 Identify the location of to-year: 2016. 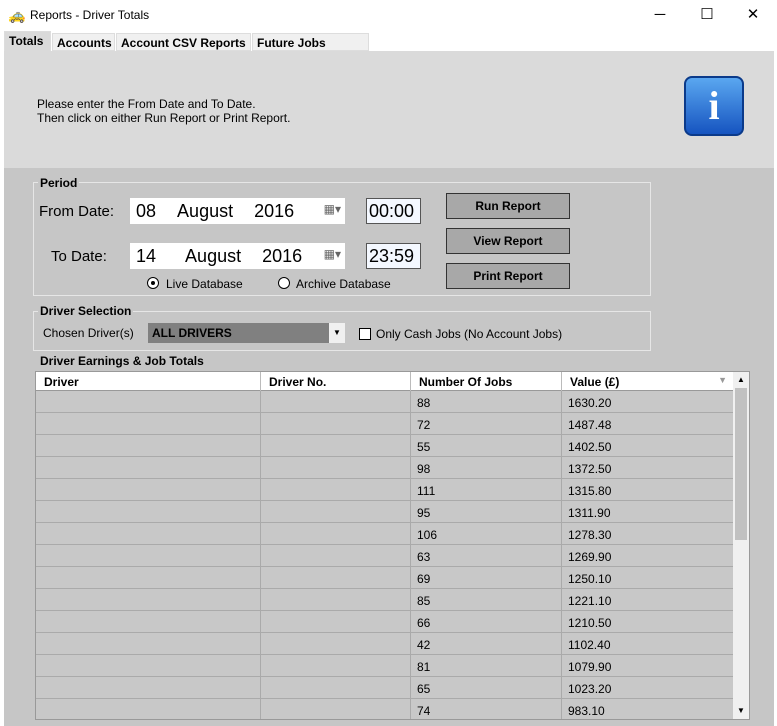
(282, 256).